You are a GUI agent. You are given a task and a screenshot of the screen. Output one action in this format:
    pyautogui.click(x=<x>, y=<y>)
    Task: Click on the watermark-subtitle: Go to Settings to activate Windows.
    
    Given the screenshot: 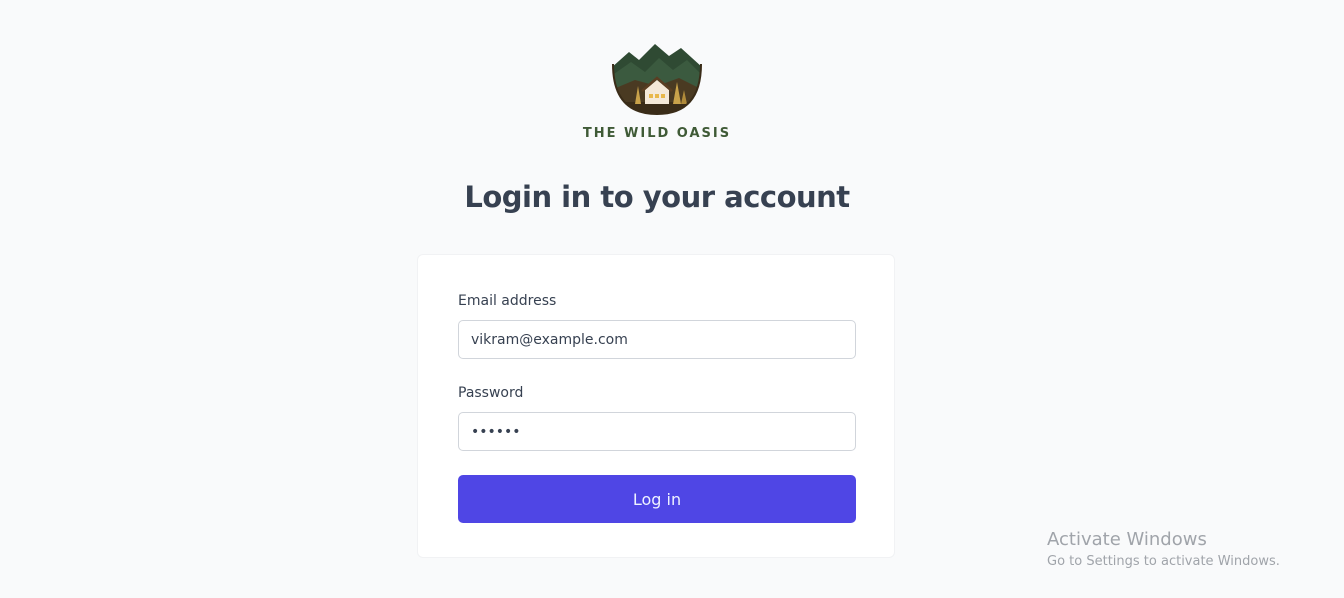 What is the action you would take?
    pyautogui.click(x=1163, y=561)
    